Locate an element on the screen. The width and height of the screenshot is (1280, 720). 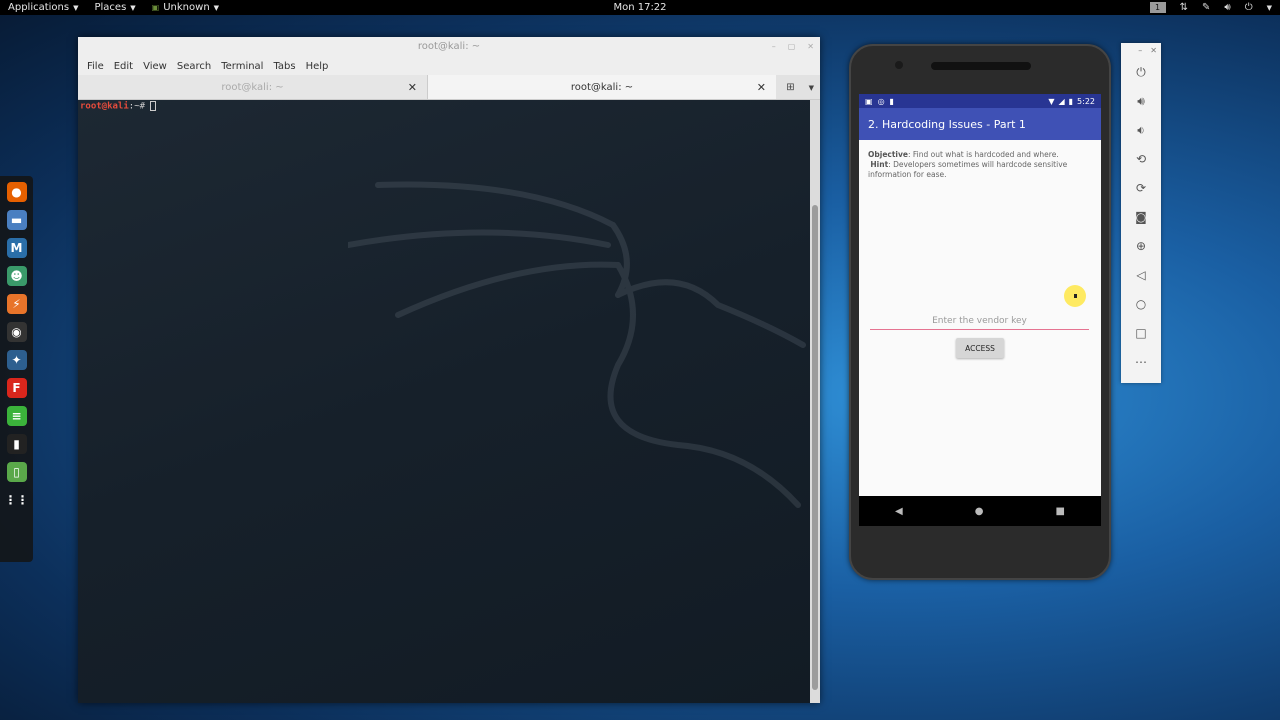
home-icon: ● is located at coordinates (979, 511).